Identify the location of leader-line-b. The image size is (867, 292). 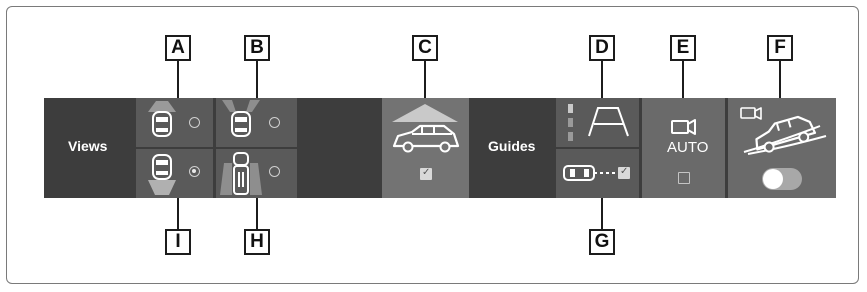
(257, 82).